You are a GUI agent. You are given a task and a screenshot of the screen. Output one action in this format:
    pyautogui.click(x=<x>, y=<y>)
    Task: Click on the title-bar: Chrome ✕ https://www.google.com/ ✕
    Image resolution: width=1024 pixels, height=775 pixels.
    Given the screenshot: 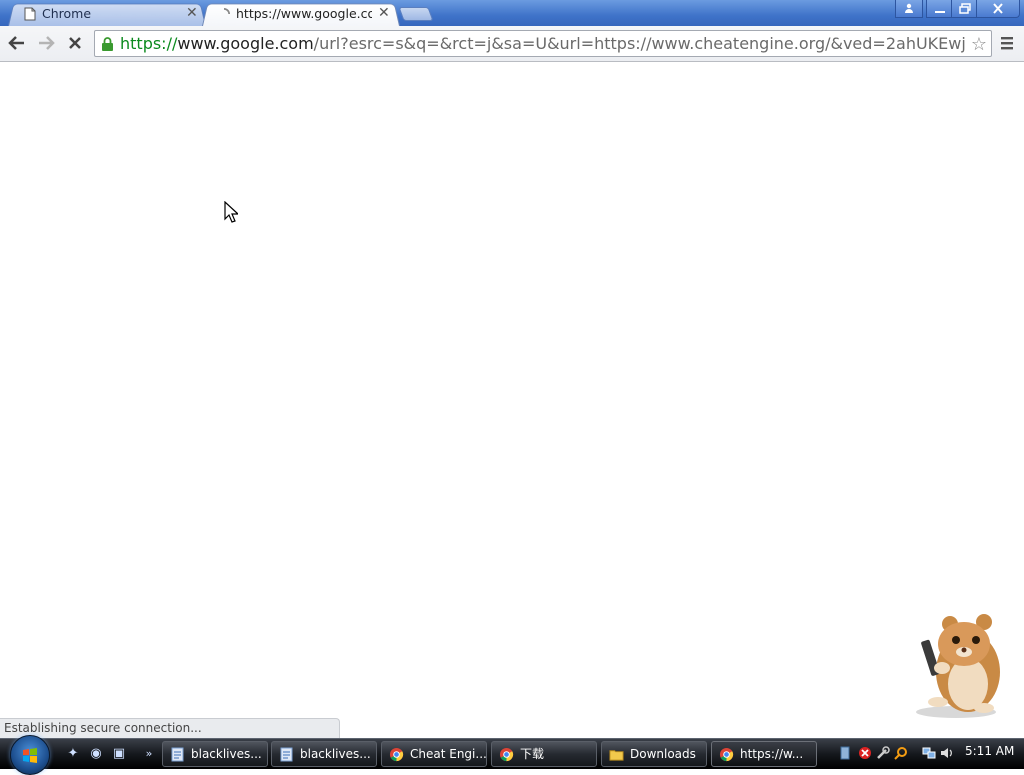 What is the action you would take?
    pyautogui.click(x=512, y=13)
    